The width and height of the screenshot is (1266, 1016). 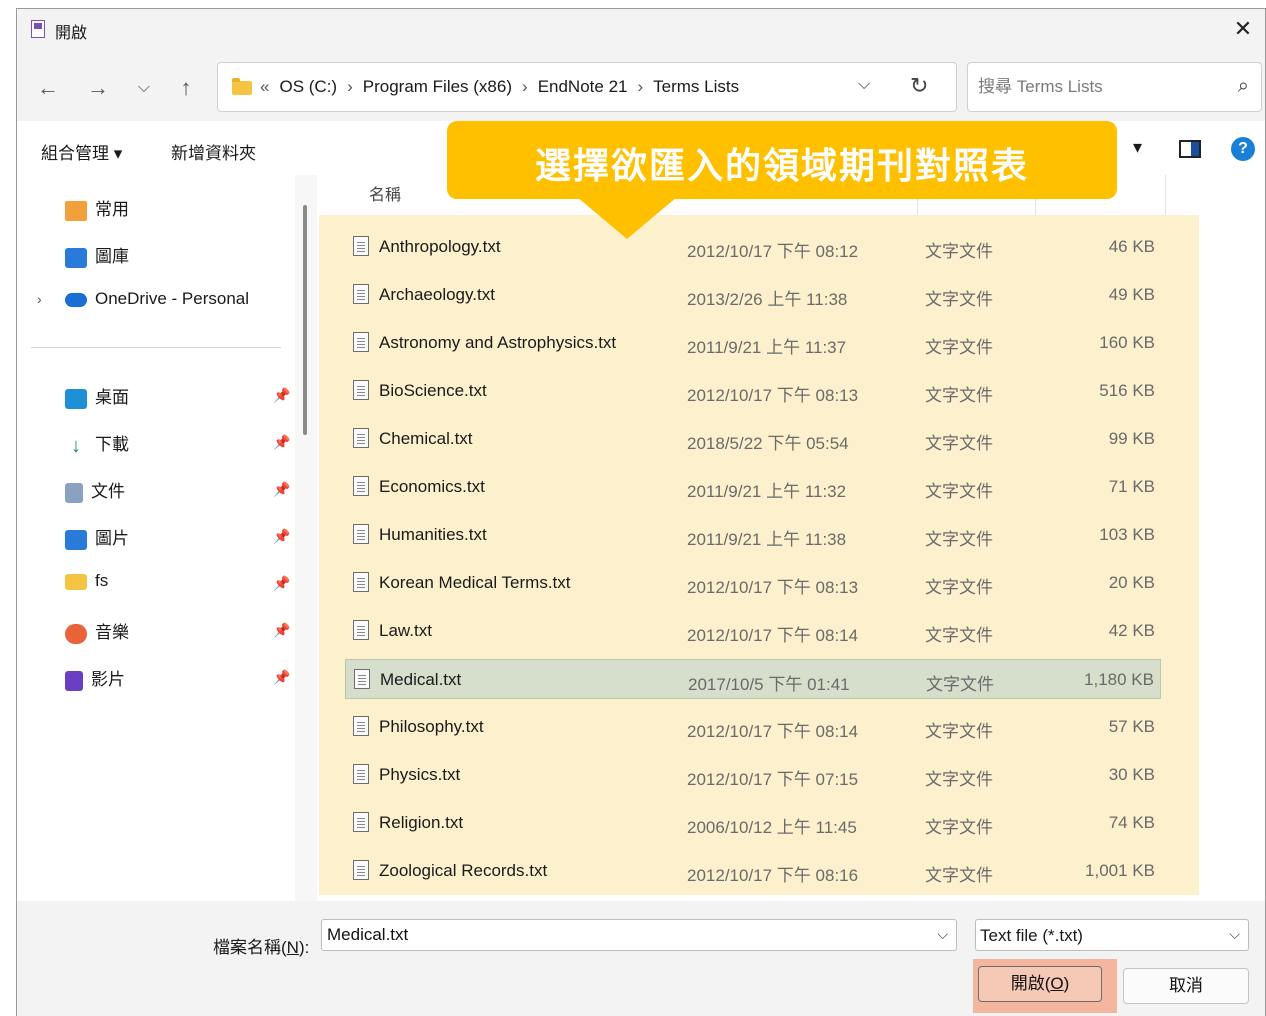 I want to click on sidebar-item-fs: fs, so click(x=86, y=581).